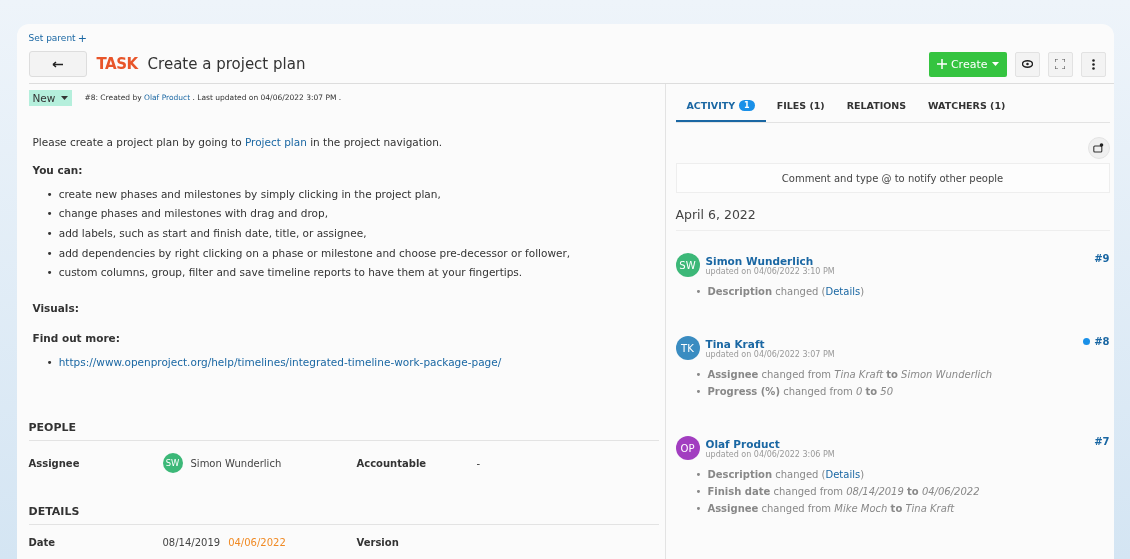 The height and width of the screenshot is (559, 1130). I want to click on description-bullet: add dependencies by right clicking on a phase or milestone and choose pre-decessor or follower,, so click(314, 253).